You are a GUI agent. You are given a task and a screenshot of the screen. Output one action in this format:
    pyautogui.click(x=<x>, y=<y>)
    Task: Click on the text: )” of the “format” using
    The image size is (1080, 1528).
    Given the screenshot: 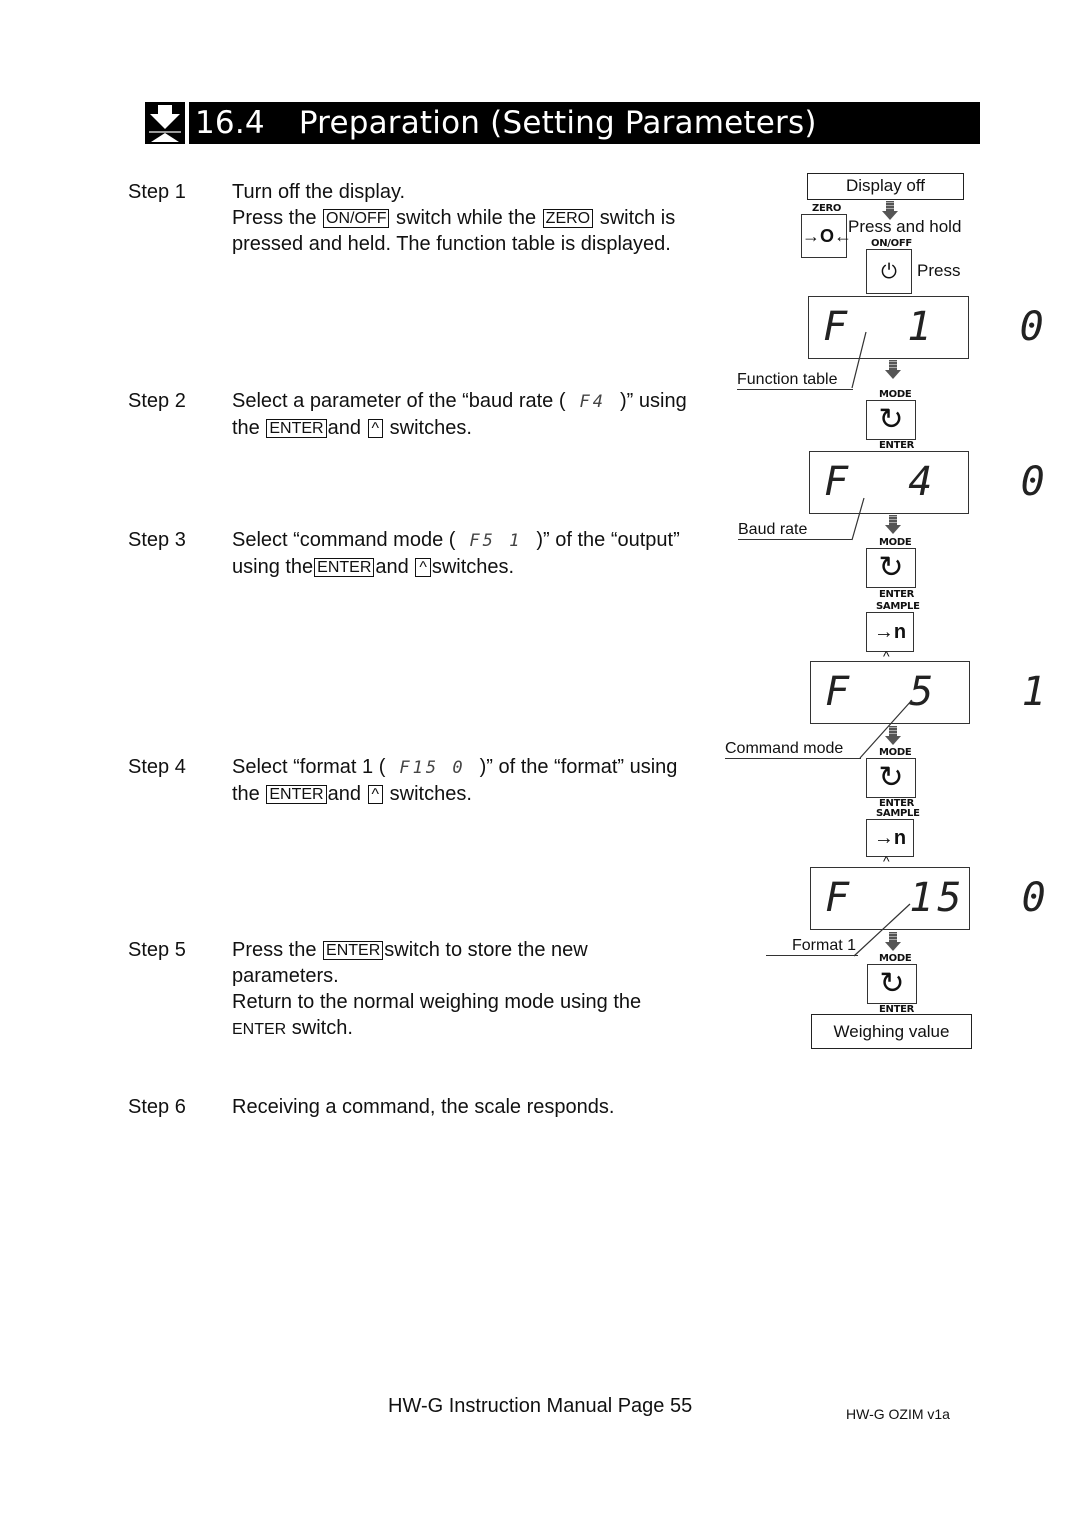 What is the action you would take?
    pyautogui.click(x=578, y=767)
    